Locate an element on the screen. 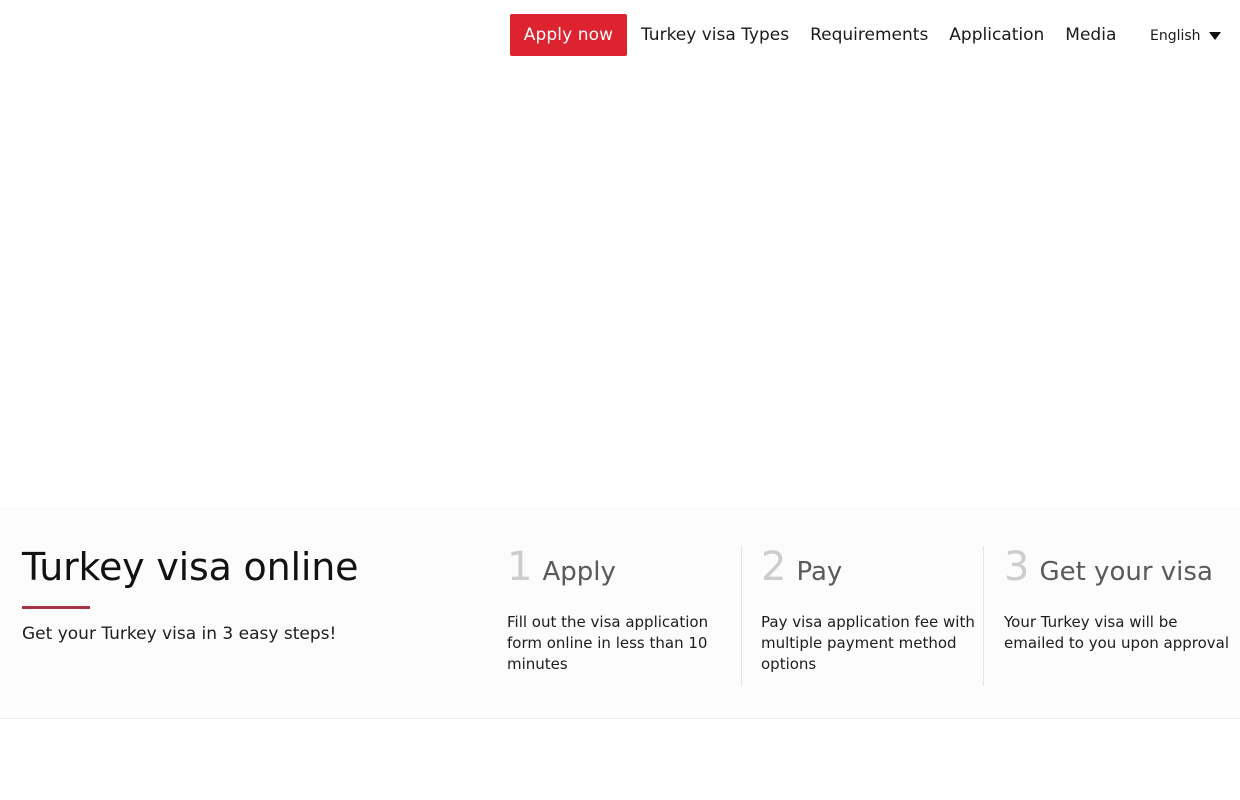 This screenshot has width=1240, height=800. apply-now-button: Apply now is located at coordinates (568, 35).